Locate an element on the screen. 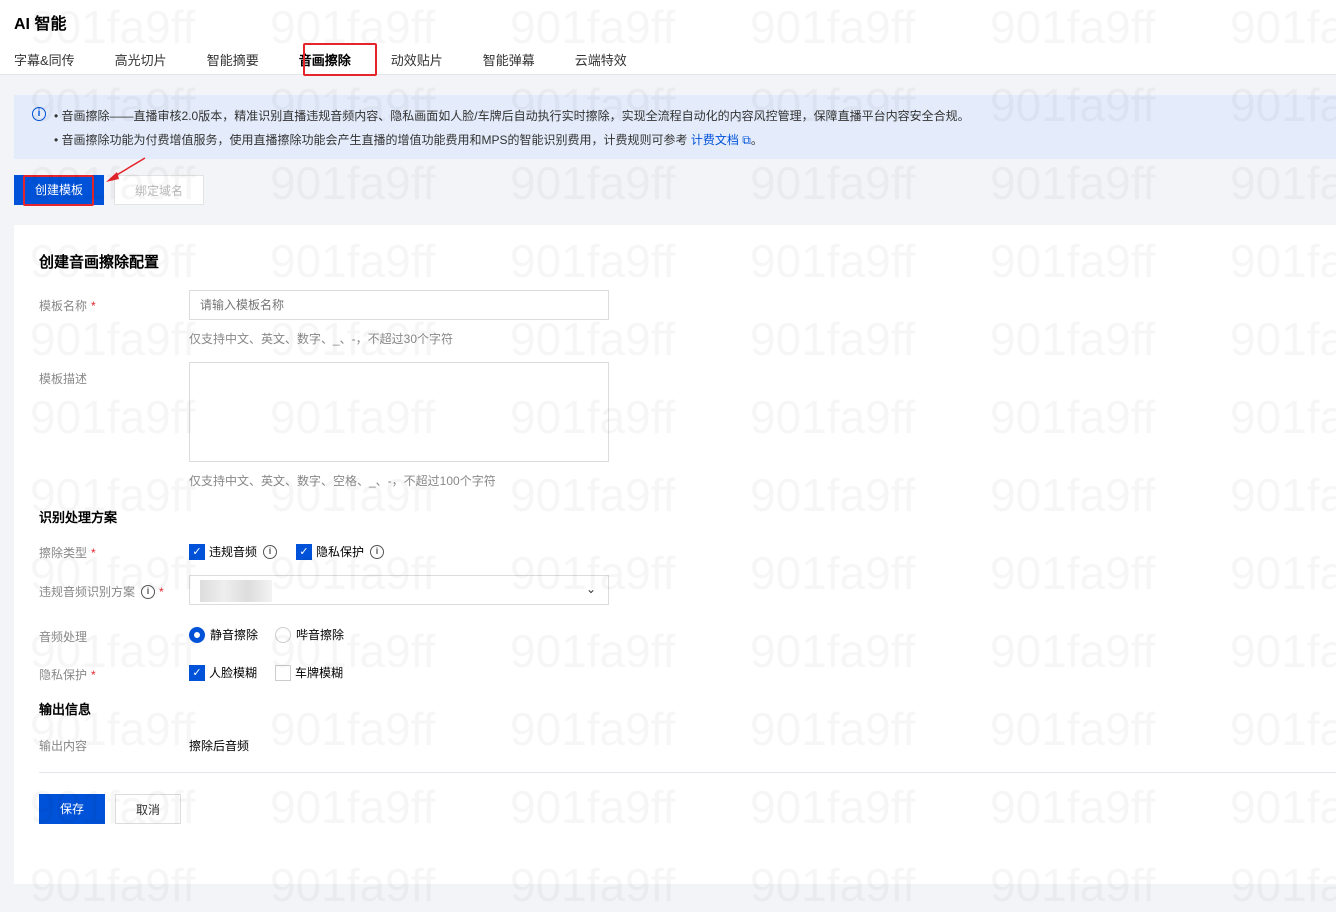 The height and width of the screenshot is (912, 1336). checkbox-illegal-audio: ✓ 违规音频 i is located at coordinates (233, 551).